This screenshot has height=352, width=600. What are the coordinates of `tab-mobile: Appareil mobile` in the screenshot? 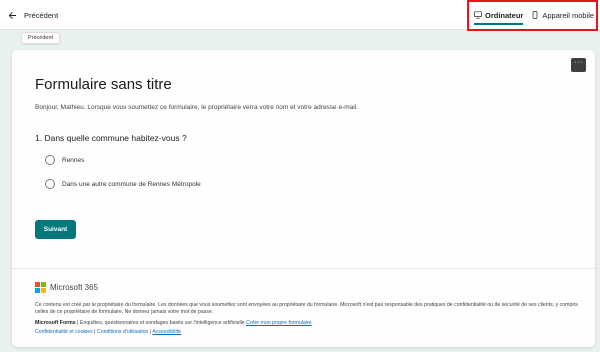 It's located at (562, 15).